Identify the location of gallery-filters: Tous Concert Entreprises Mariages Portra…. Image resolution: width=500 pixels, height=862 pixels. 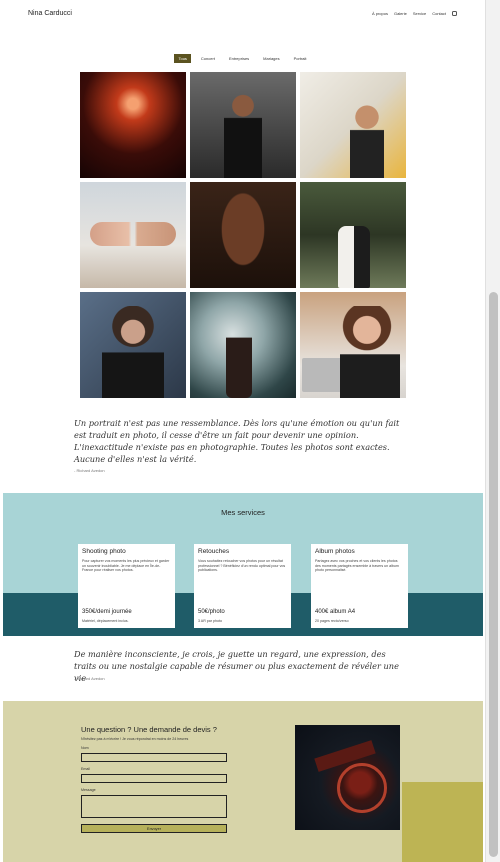
(242, 58).